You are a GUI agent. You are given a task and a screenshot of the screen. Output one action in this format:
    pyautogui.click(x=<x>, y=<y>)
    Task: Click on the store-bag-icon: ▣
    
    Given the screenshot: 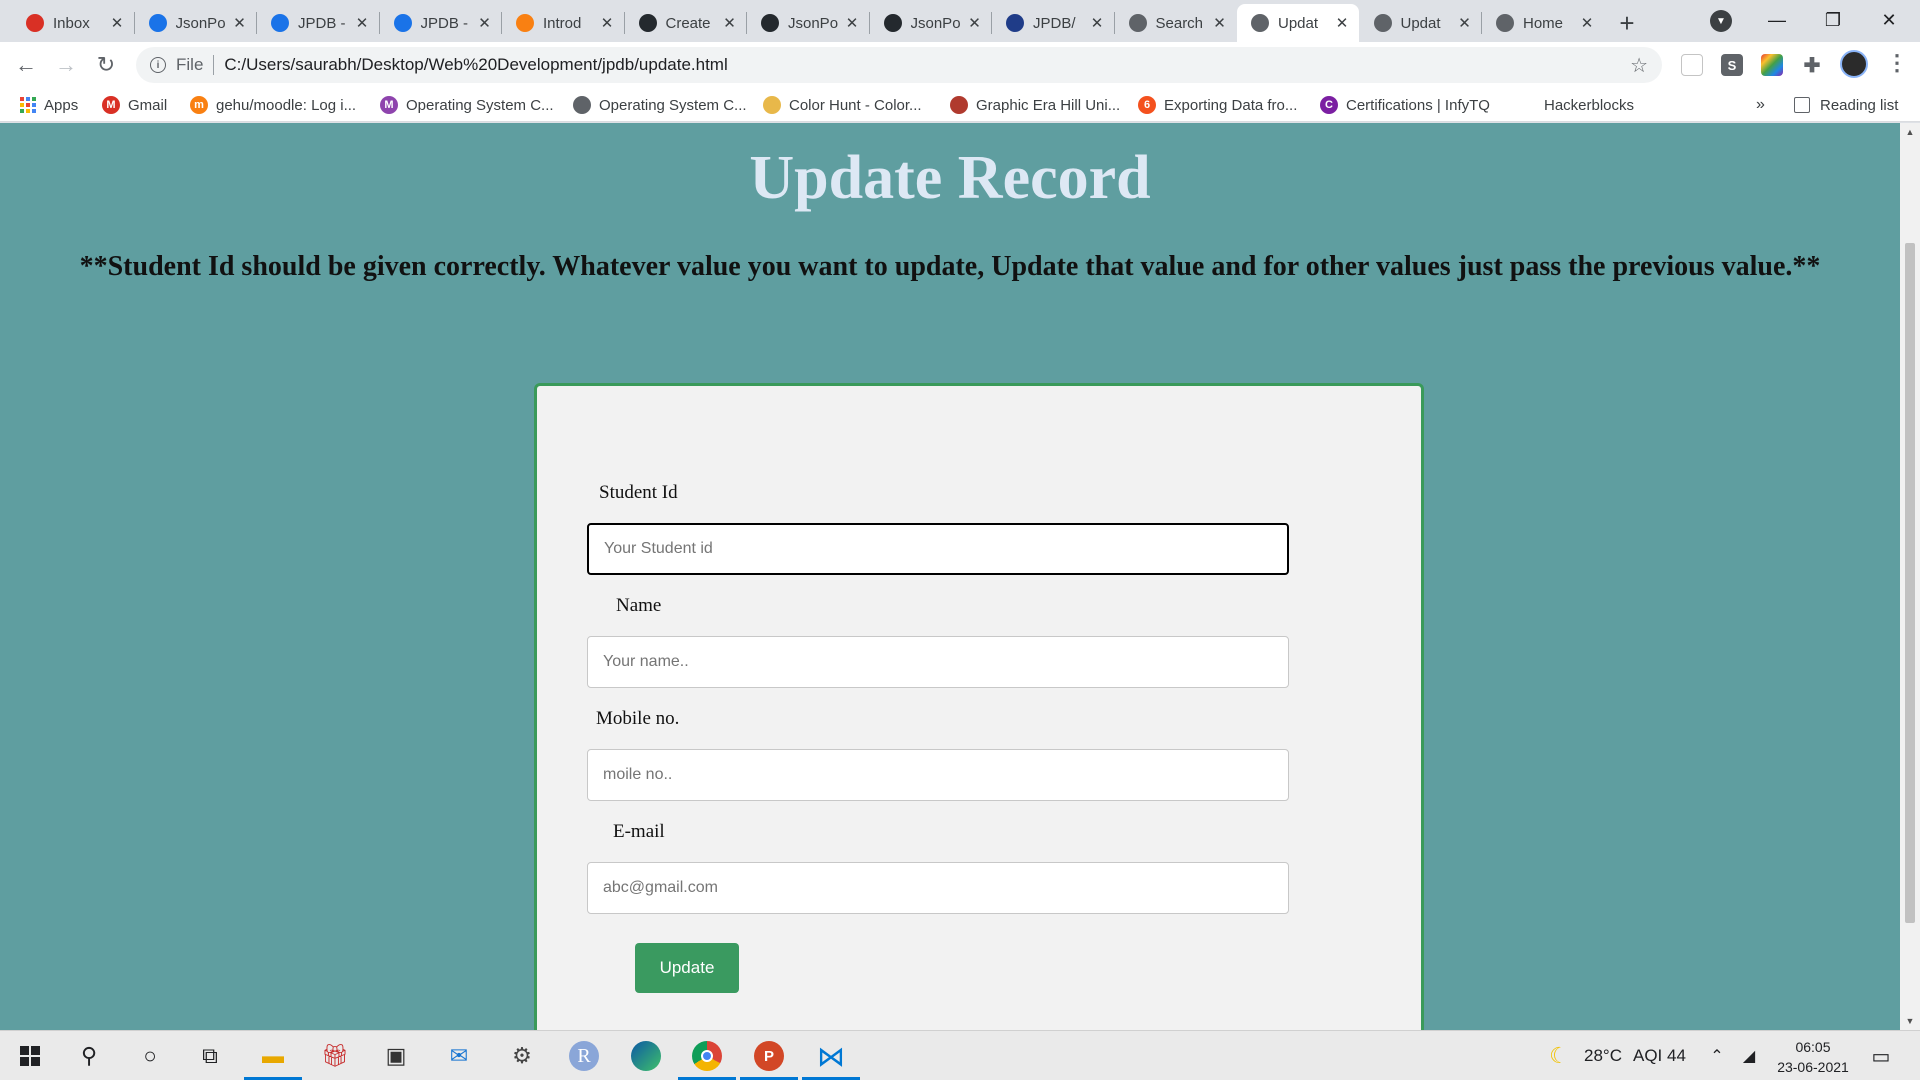 What is the action you would take?
    pyautogui.click(x=396, y=1056)
    